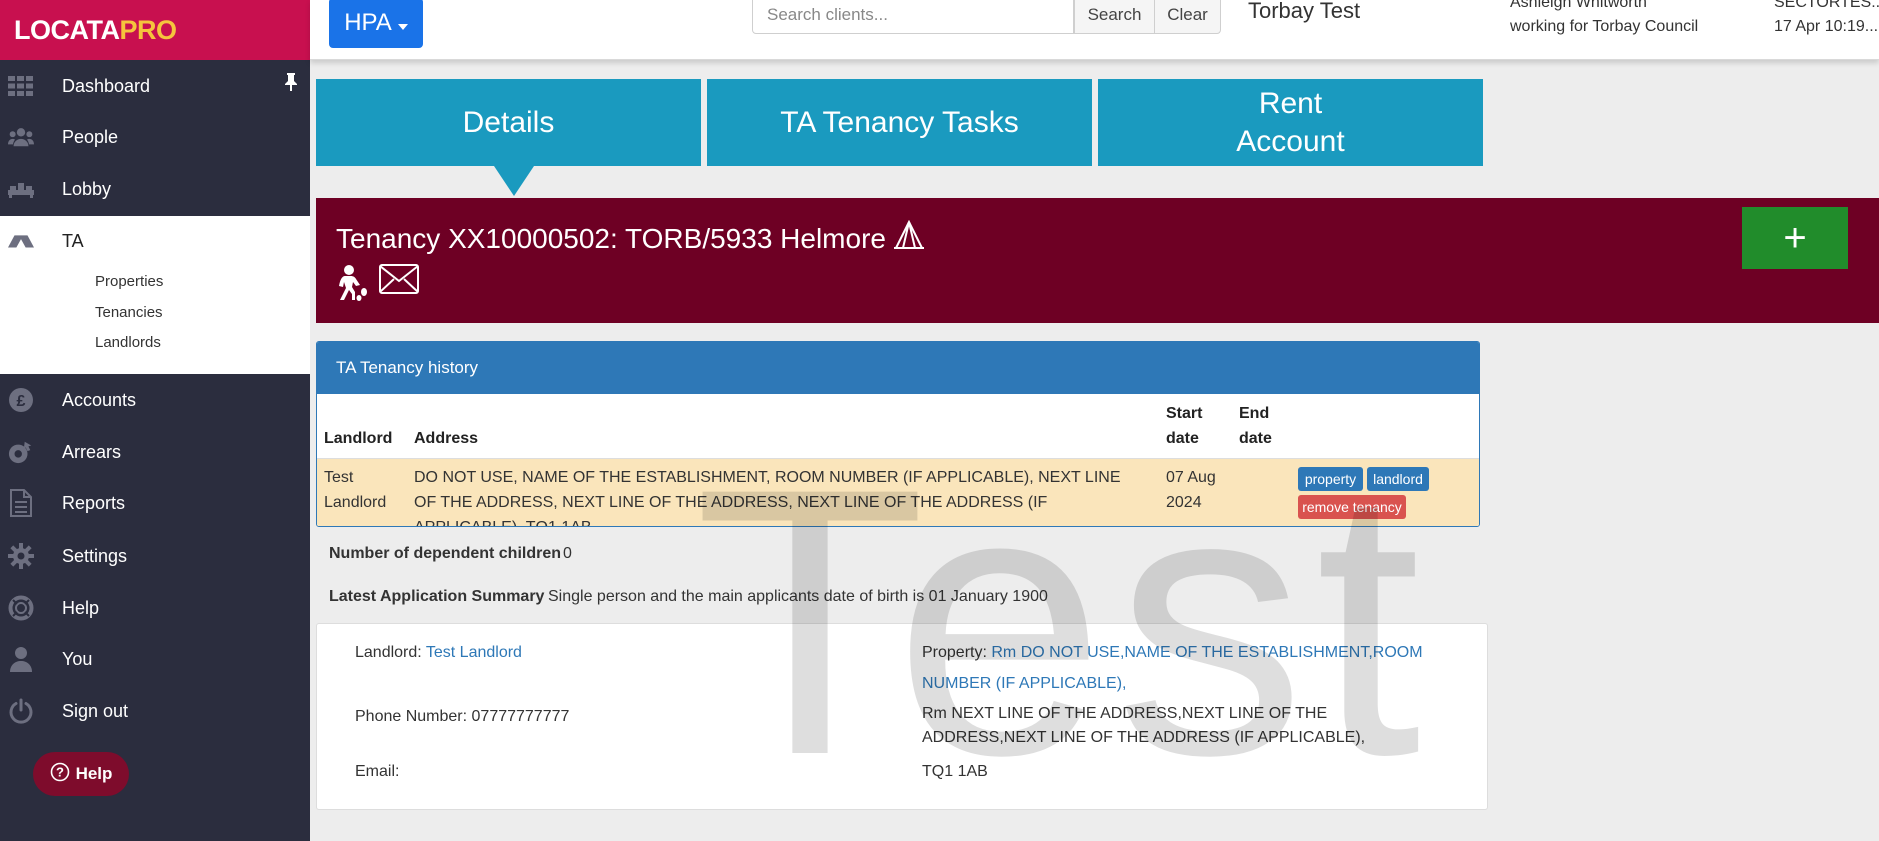 The height and width of the screenshot is (841, 1879). Describe the element at coordinates (106, 85) in the screenshot. I see `sidebar-item-label: Dashboard` at that location.